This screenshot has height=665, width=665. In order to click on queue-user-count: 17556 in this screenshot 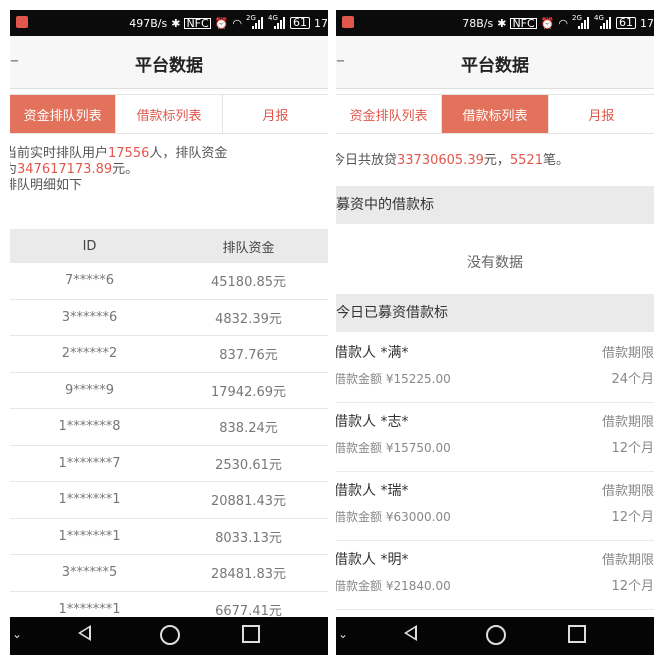, I will do `click(129, 153)`.